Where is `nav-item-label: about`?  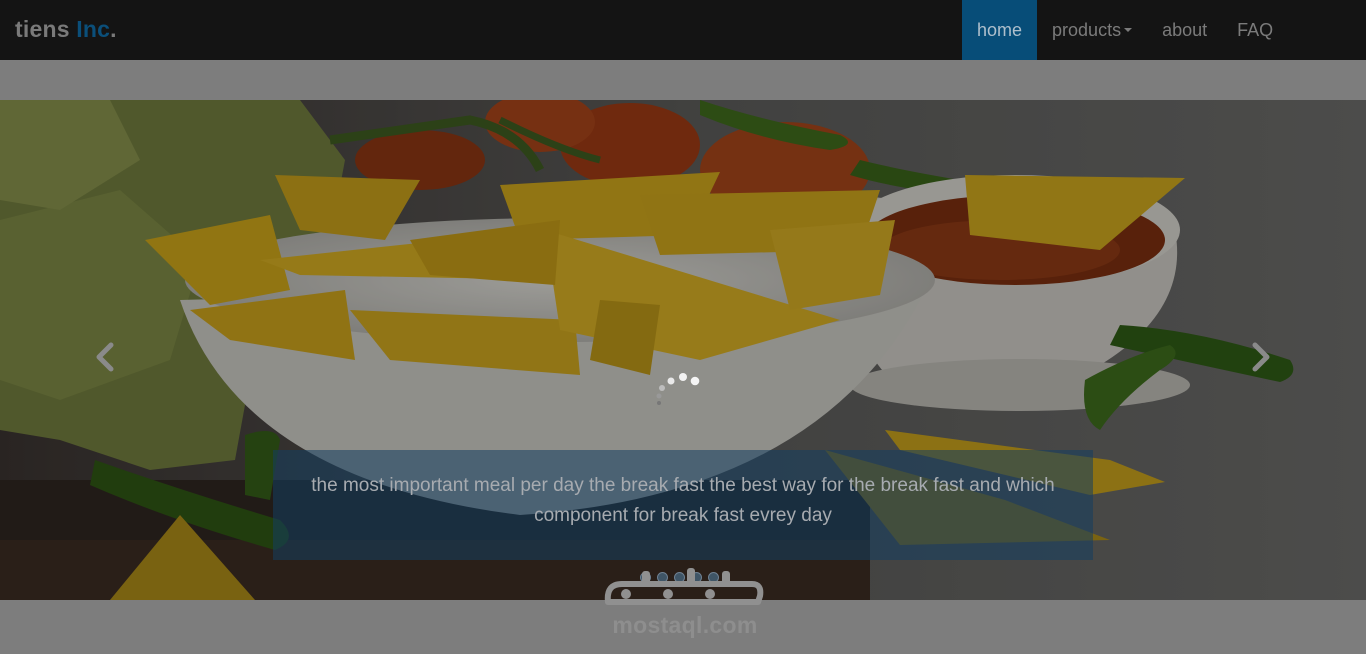 nav-item-label: about is located at coordinates (1185, 29).